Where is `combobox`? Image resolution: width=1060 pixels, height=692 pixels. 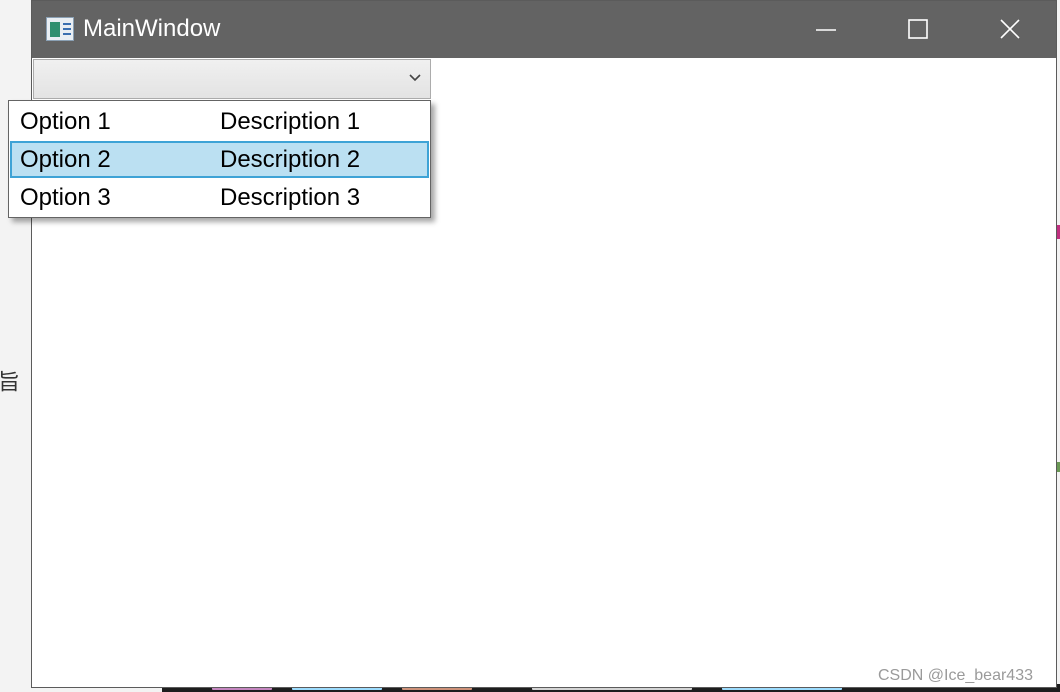
combobox is located at coordinates (232, 79).